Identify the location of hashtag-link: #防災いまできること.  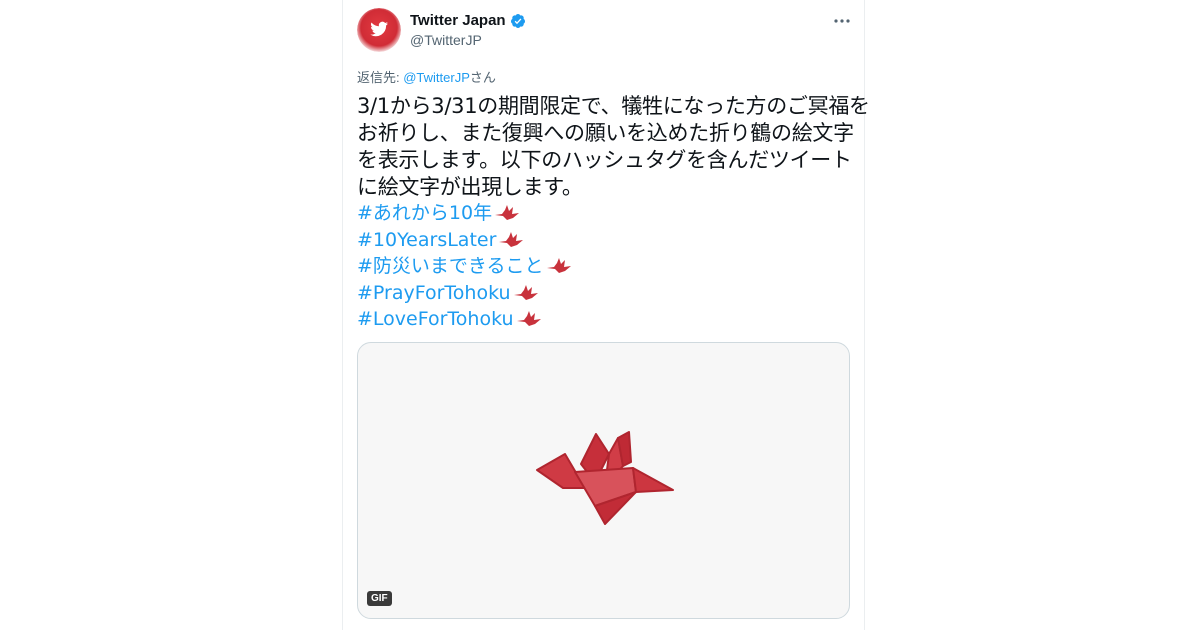
(464, 266).